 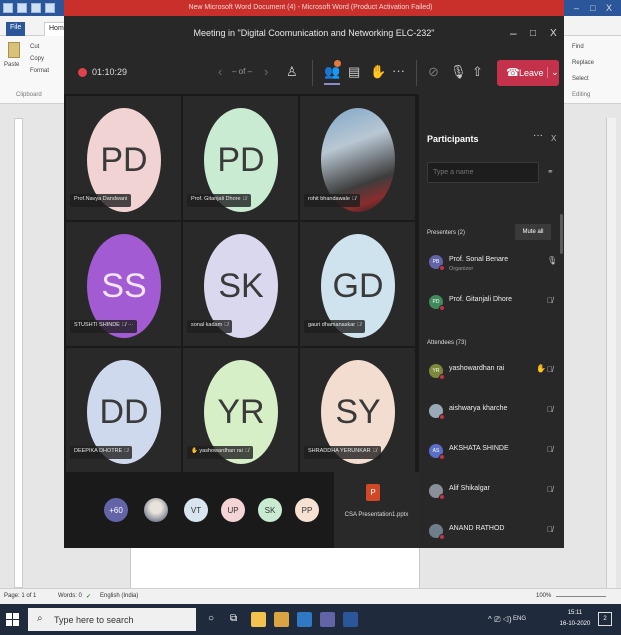 What do you see at coordinates (156, 510) in the screenshot?
I see `overflow-avatar` at bounding box center [156, 510].